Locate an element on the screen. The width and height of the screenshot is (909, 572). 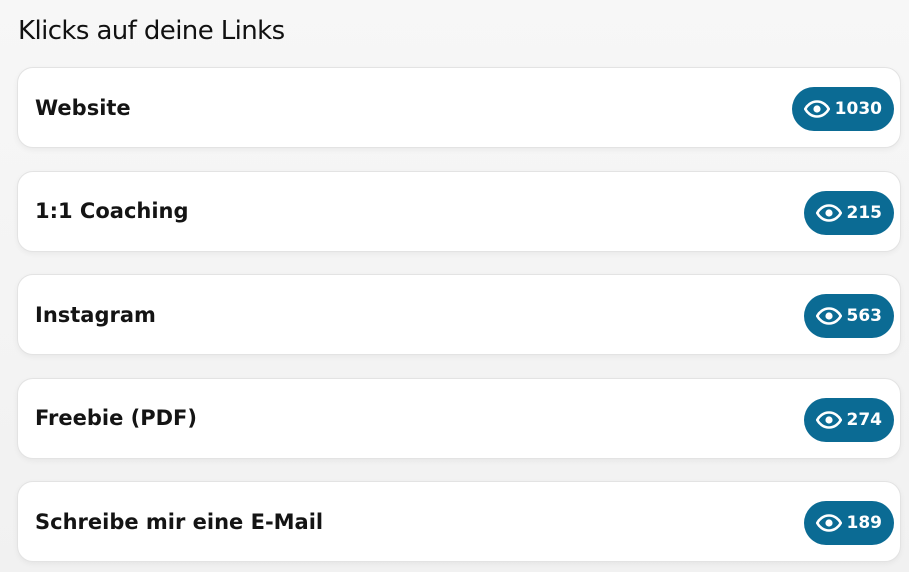
click-count-badge: 563 is located at coordinates (848, 316).